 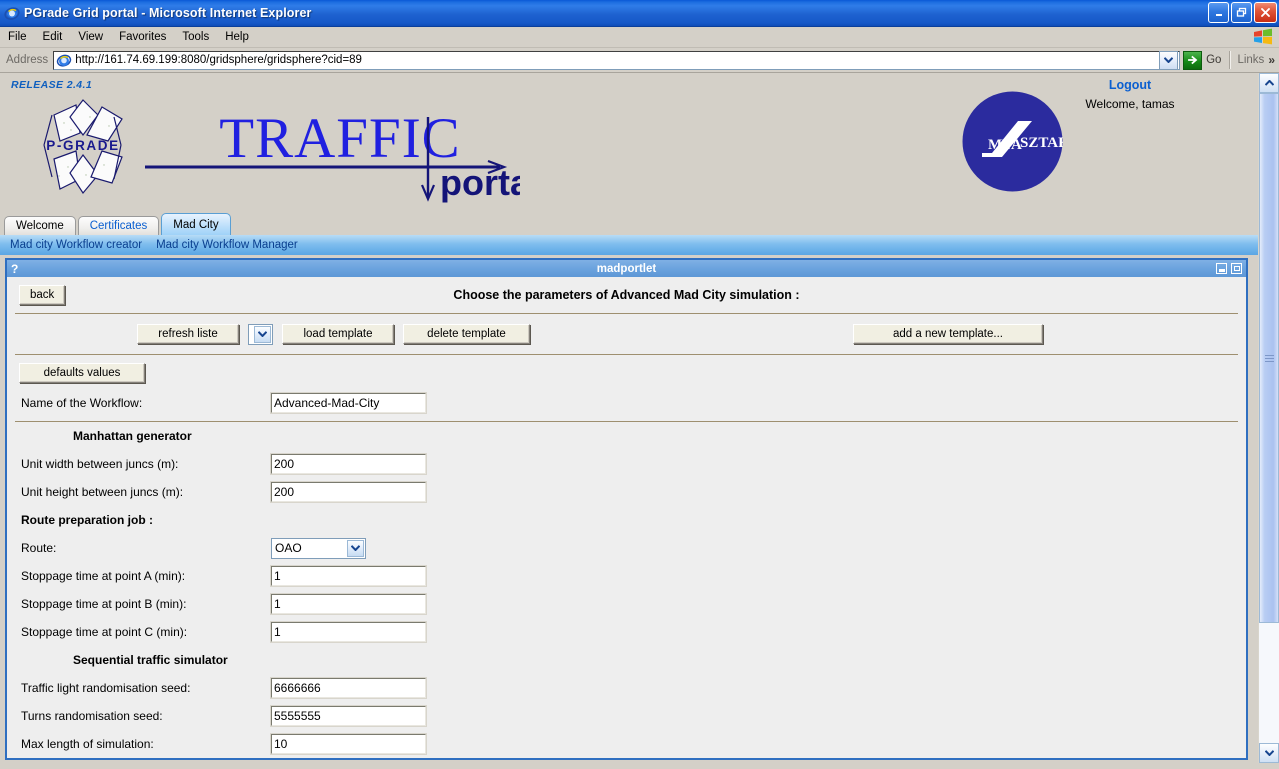 I want to click on turns-seed-input, so click(x=348, y=716).